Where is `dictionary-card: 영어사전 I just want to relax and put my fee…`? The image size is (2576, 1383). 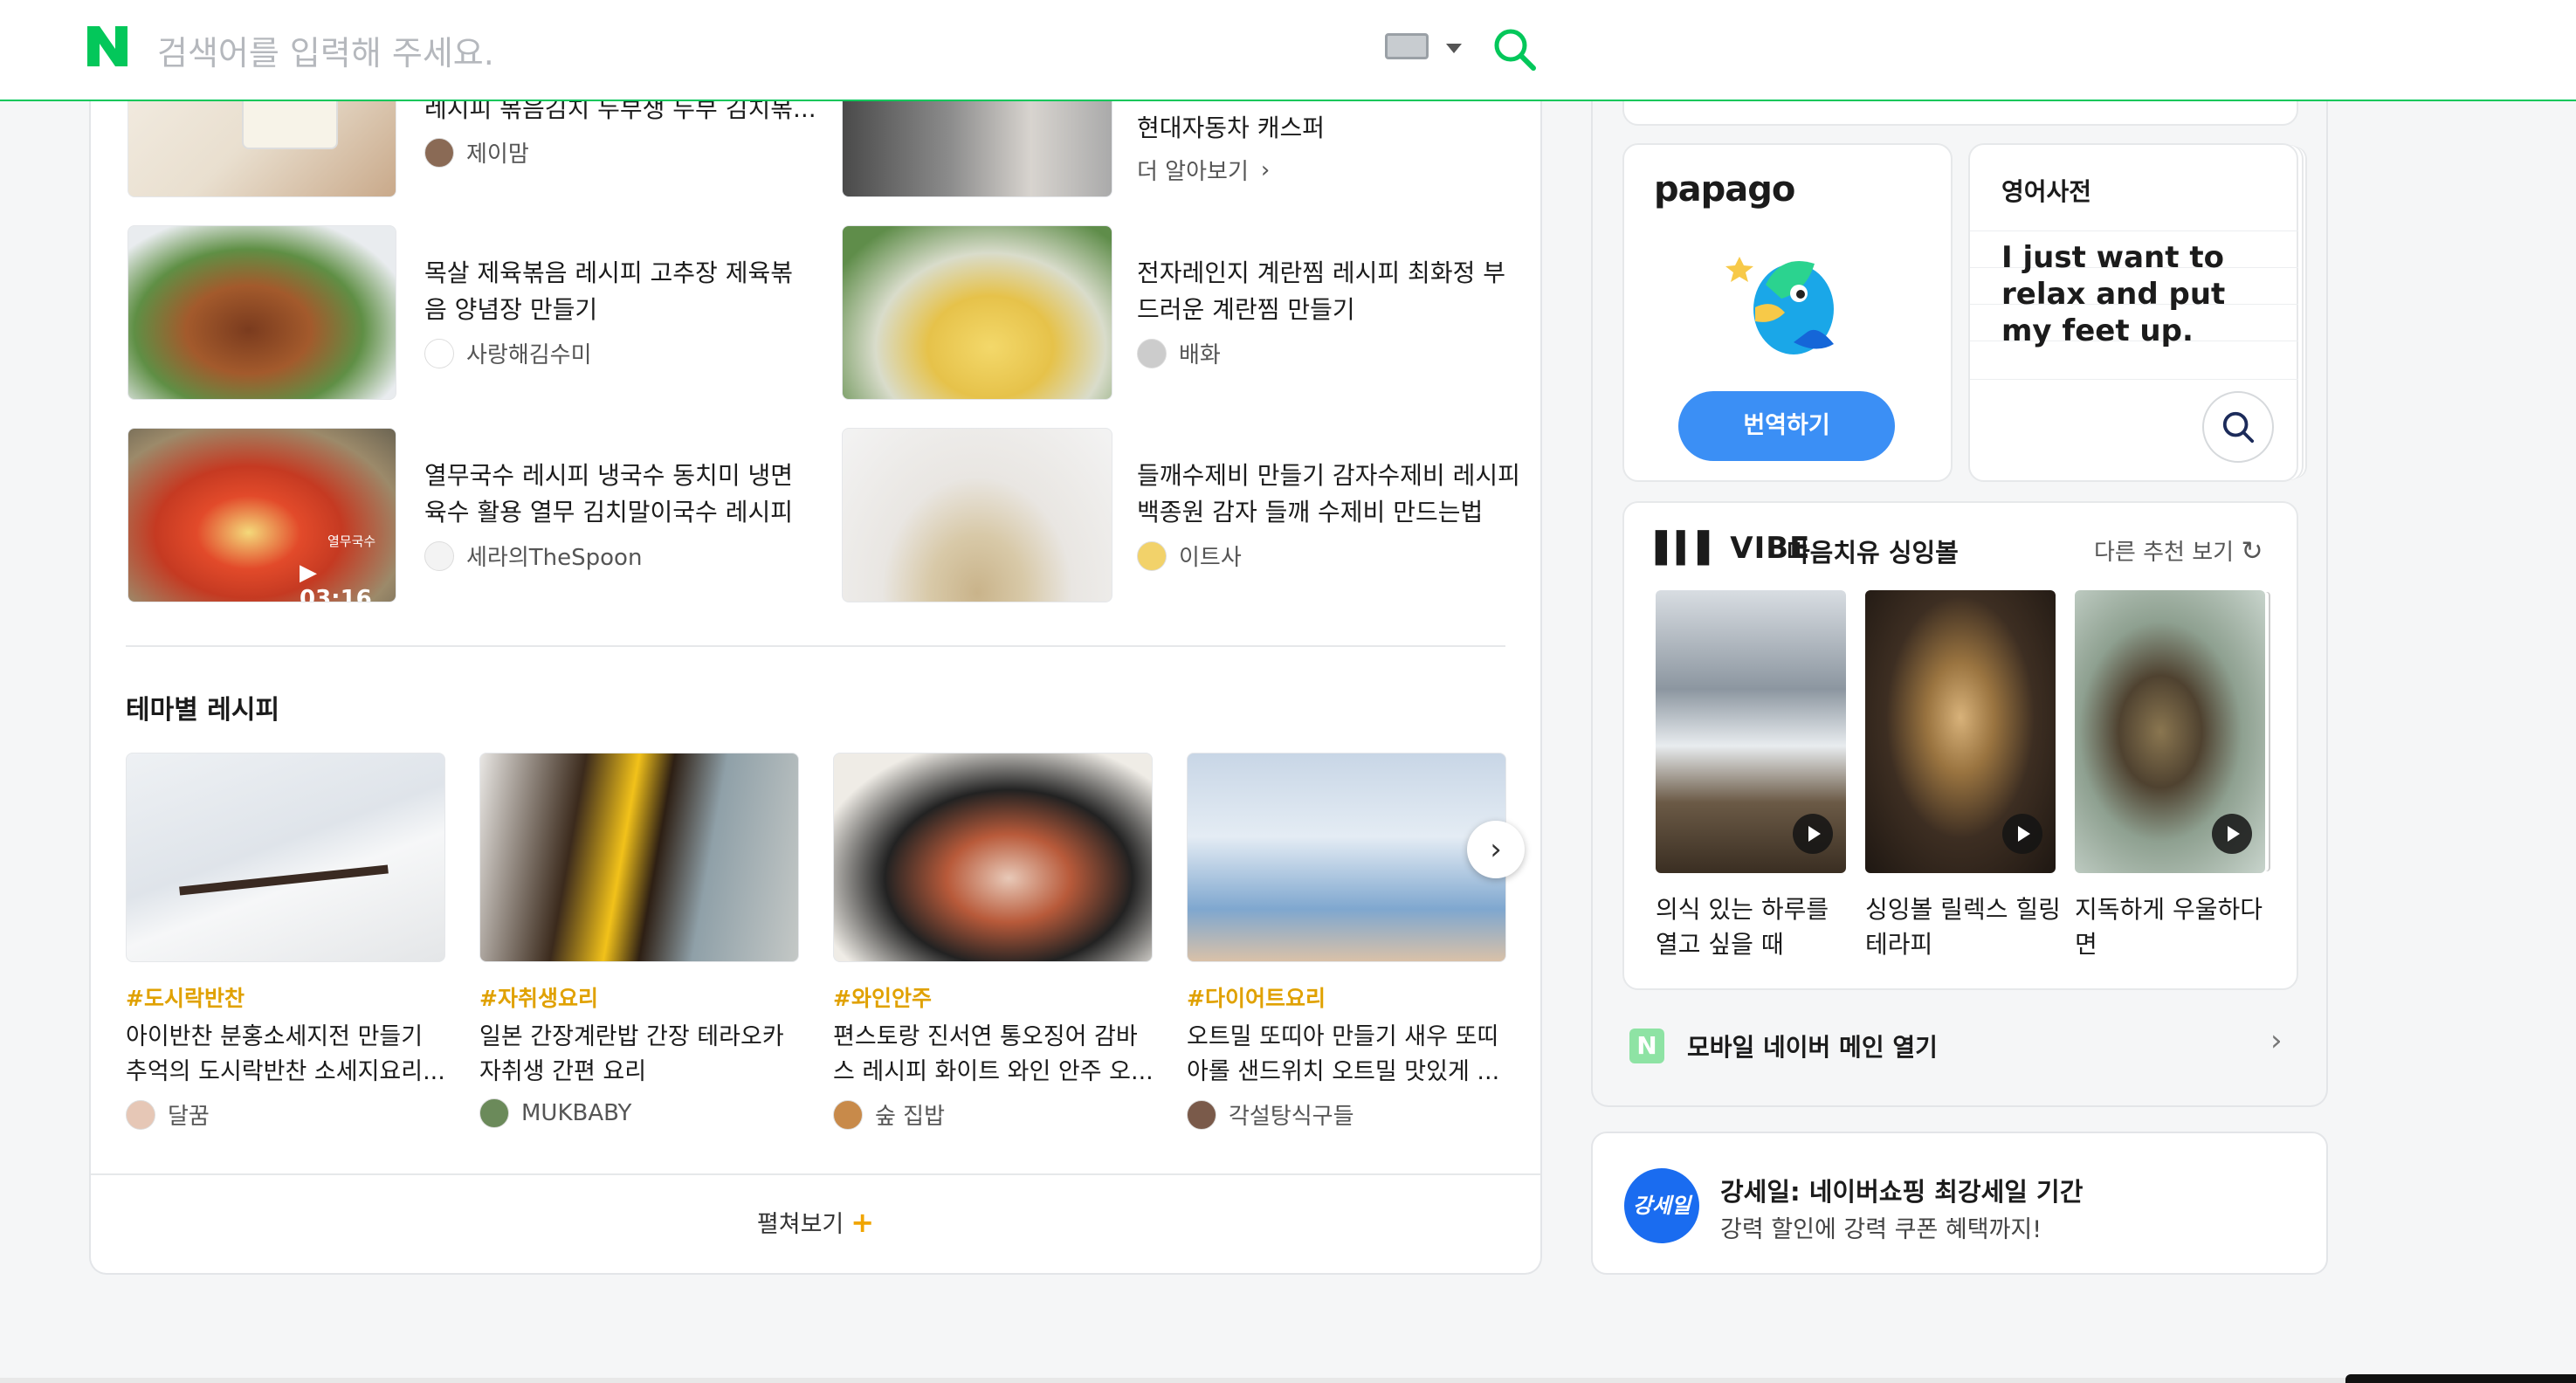
dictionary-card: 영어사전 I just want to relax and put my fee… is located at coordinates (2133, 312).